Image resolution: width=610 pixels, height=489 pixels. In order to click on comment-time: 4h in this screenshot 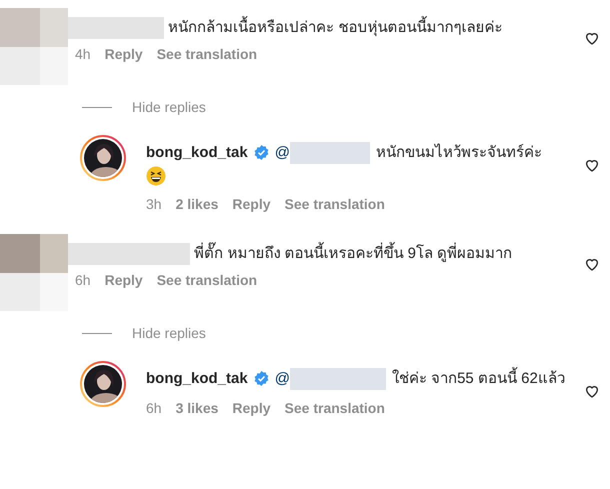, I will do `click(83, 54)`.